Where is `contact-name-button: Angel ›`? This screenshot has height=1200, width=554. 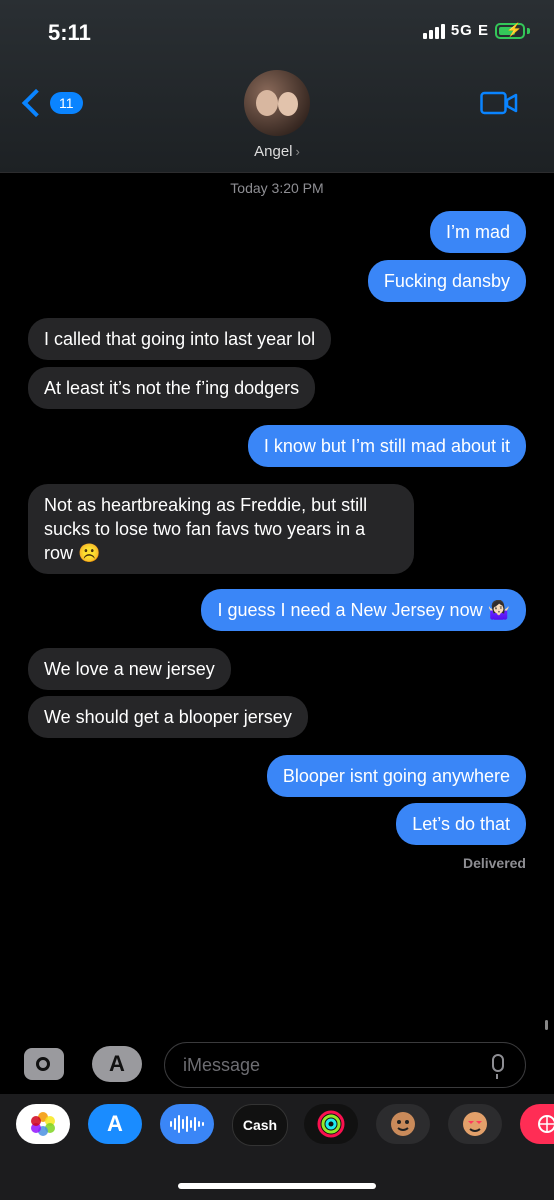 contact-name-button: Angel › is located at coordinates (277, 151).